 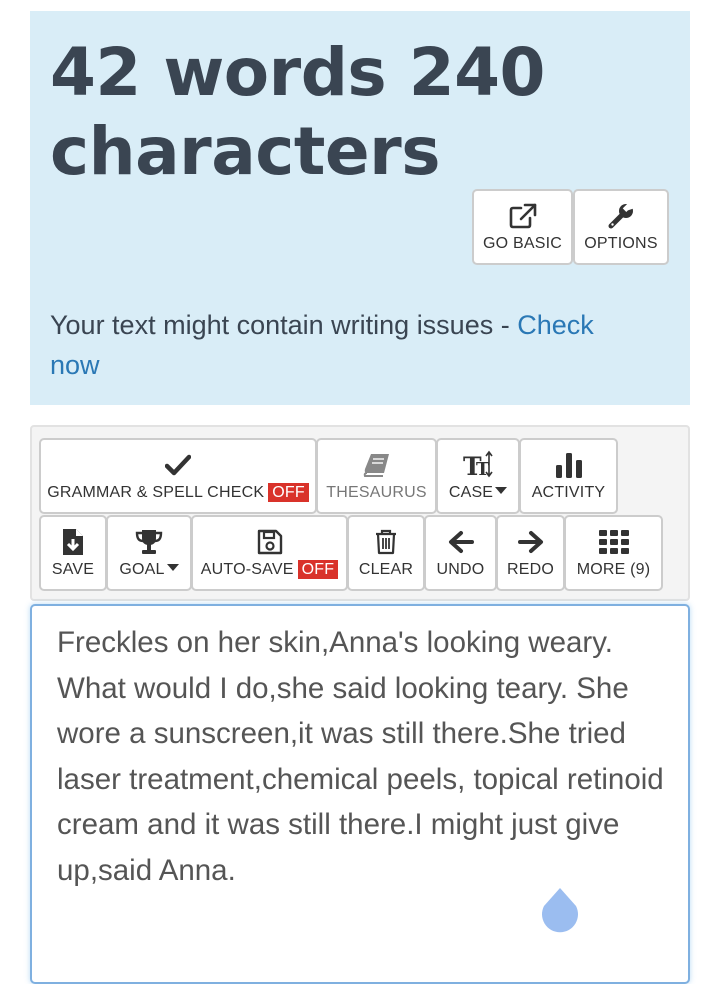 I want to click on text-case-icon: T T, so click(x=478, y=465).